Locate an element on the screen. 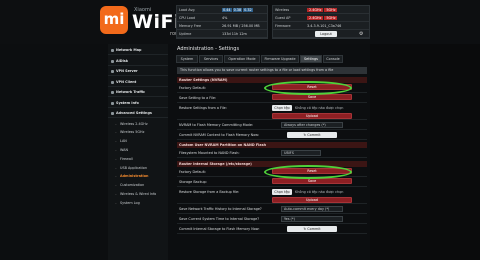 This screenshot has height=260, width=480. sidebar-item-label: System Log is located at coordinates (130, 202).